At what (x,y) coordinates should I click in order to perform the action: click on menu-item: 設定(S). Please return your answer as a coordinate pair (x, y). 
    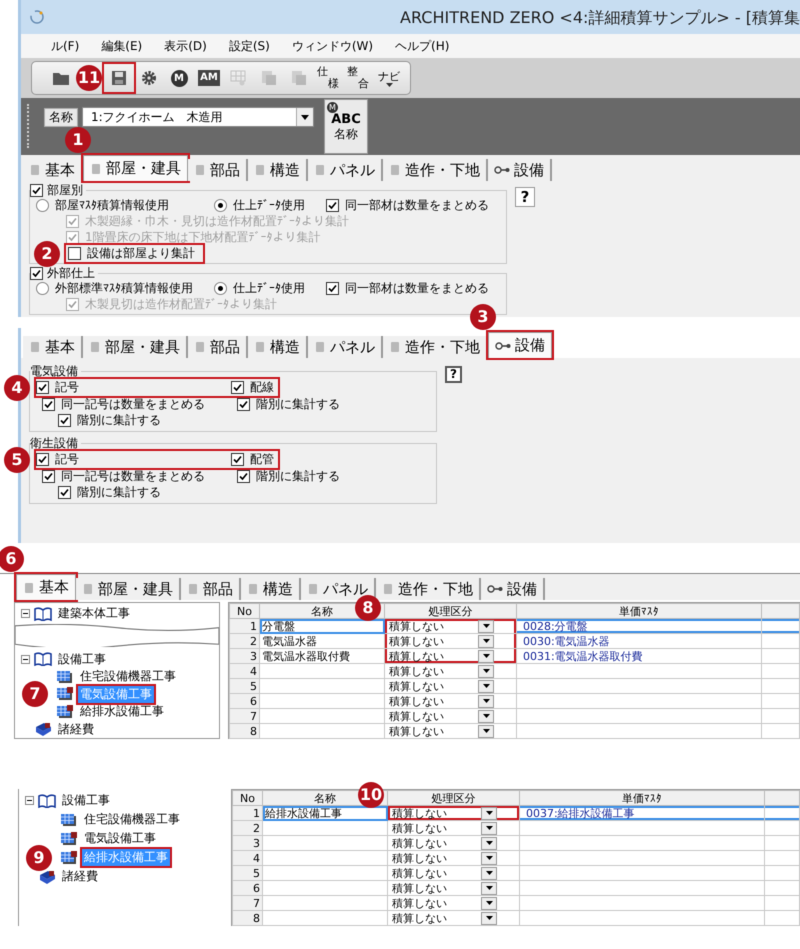
    Looking at the image, I should click on (249, 46).